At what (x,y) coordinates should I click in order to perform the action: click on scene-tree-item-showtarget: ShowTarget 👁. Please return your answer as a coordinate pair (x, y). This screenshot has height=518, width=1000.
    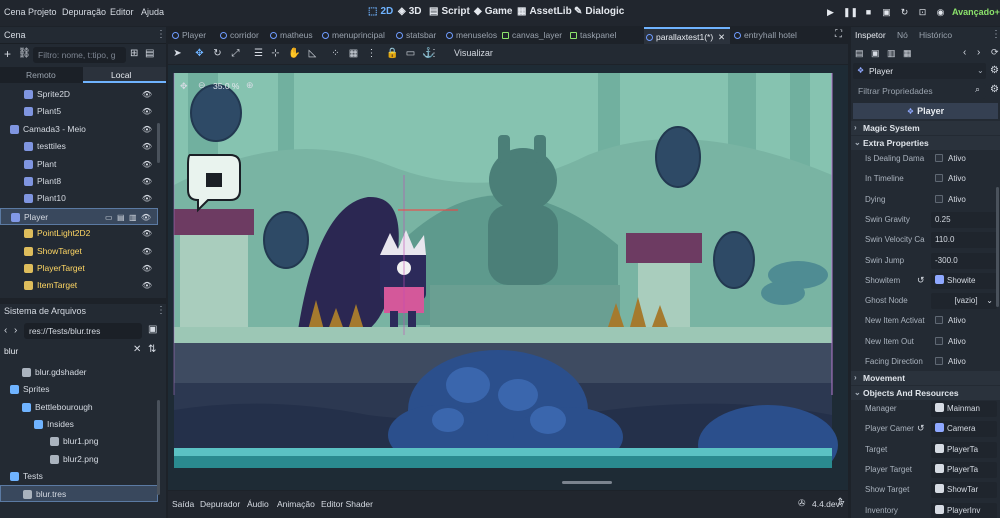
    Looking at the image, I should click on (79, 251).